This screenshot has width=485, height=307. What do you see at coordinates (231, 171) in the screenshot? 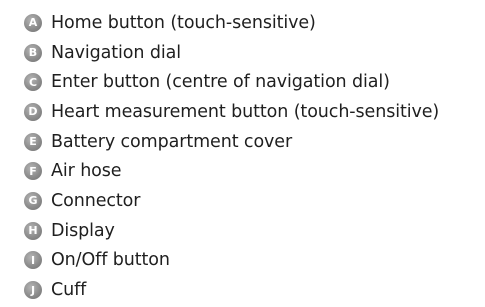
I see `legend-item-f: F Air hose` at bounding box center [231, 171].